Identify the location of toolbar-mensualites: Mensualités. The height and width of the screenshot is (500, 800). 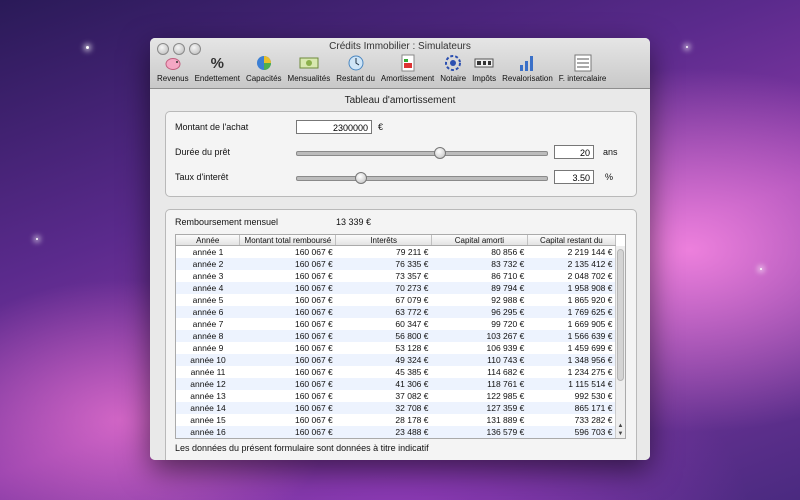
(309, 68).